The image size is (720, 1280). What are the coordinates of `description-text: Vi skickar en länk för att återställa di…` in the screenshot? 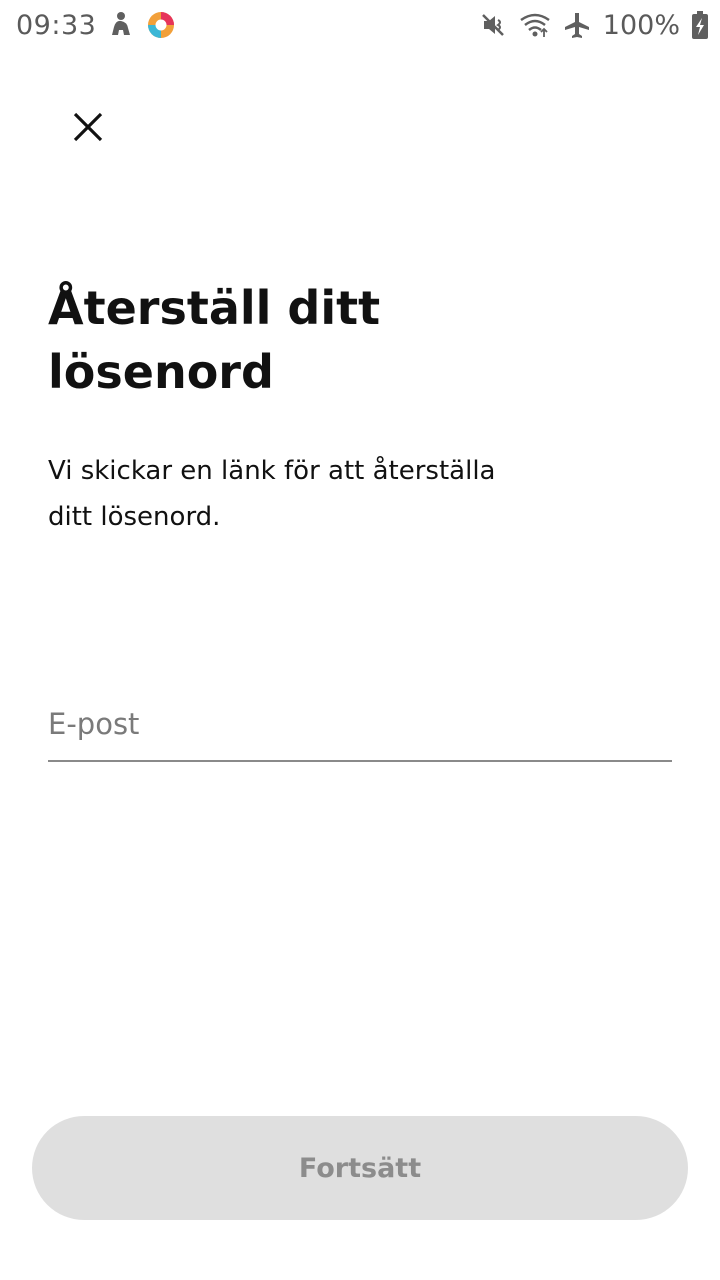 It's located at (272, 494).